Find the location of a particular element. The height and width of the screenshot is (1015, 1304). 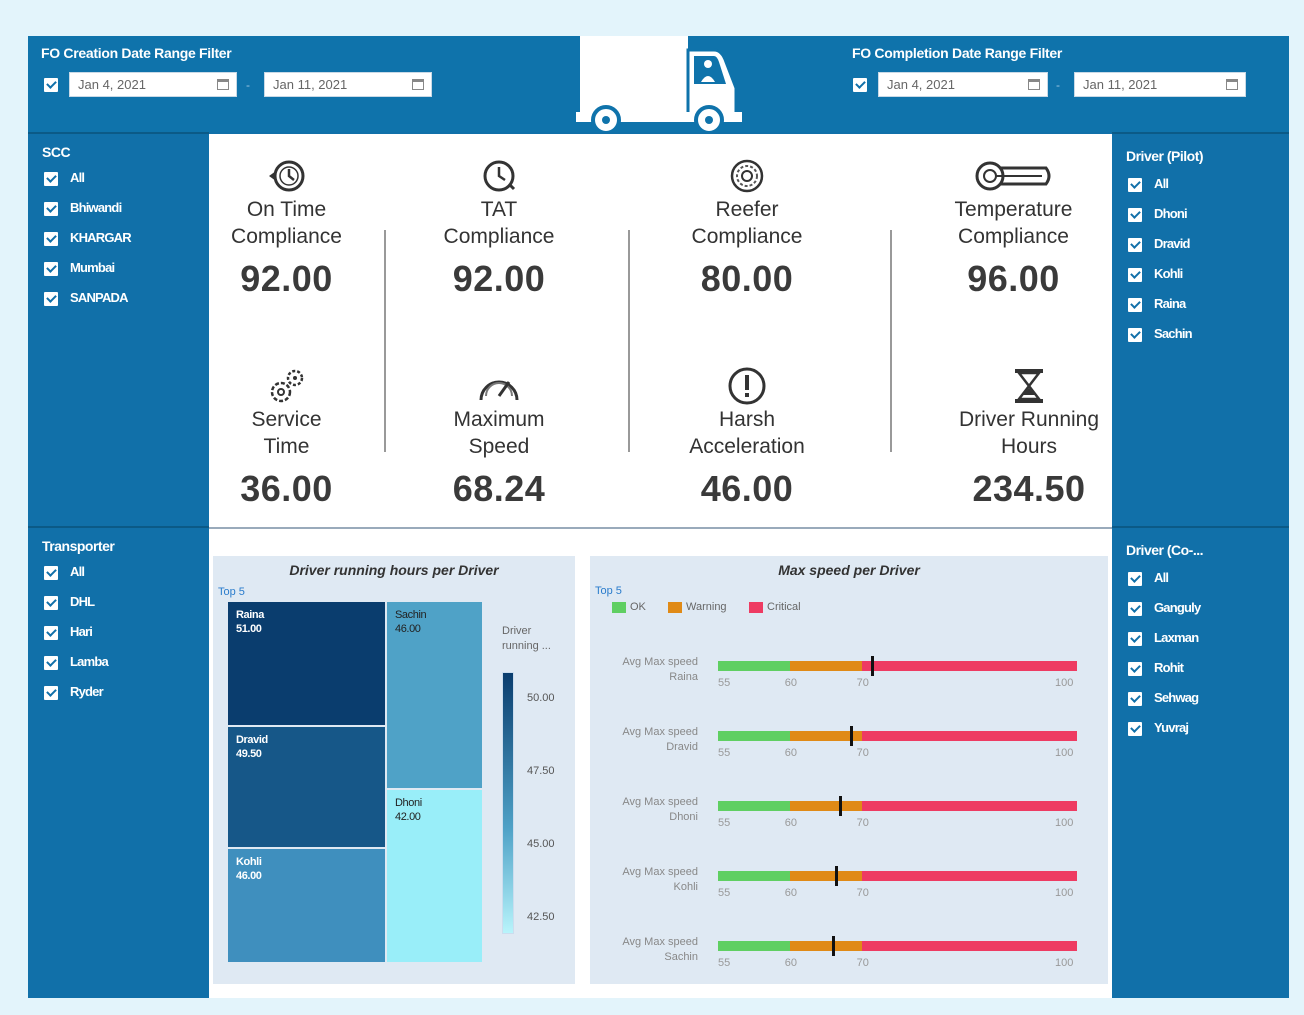

transporter-item-label: DHL is located at coordinates (82, 601).